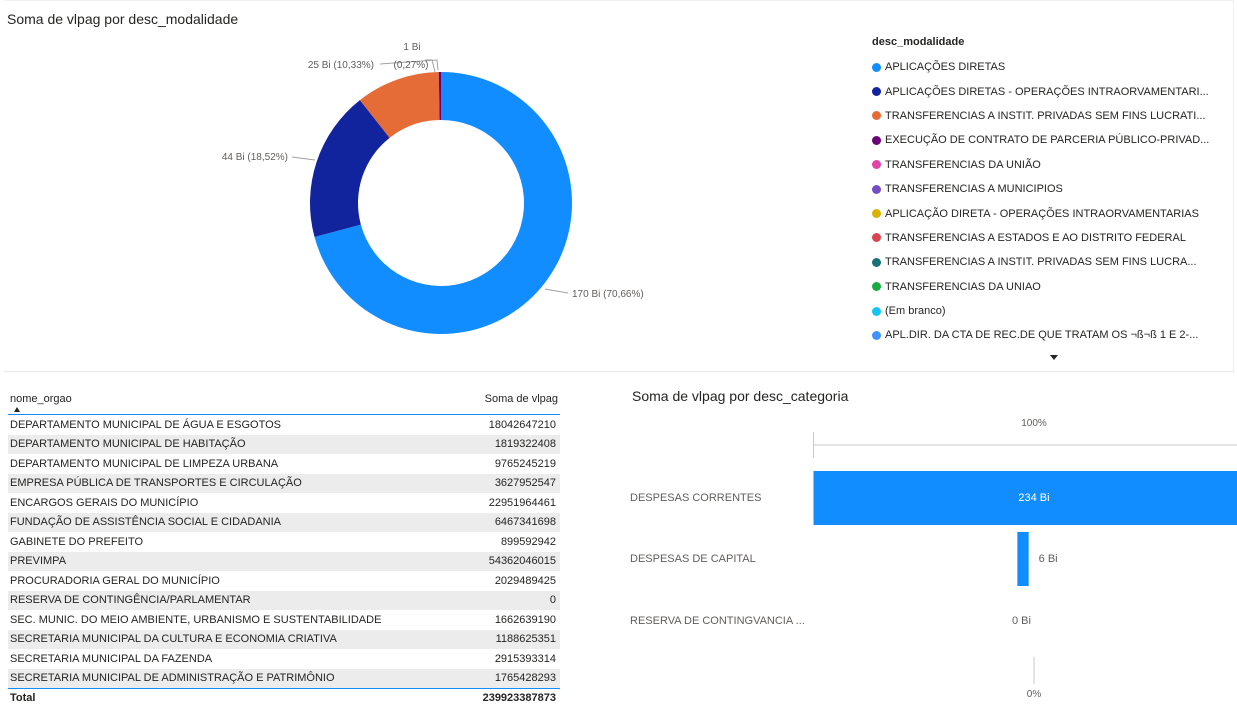 This screenshot has height=709, width=1237. Describe the element at coordinates (525, 580) in the screenshot. I see `cell-soma-vlpag: 2029489425` at that location.